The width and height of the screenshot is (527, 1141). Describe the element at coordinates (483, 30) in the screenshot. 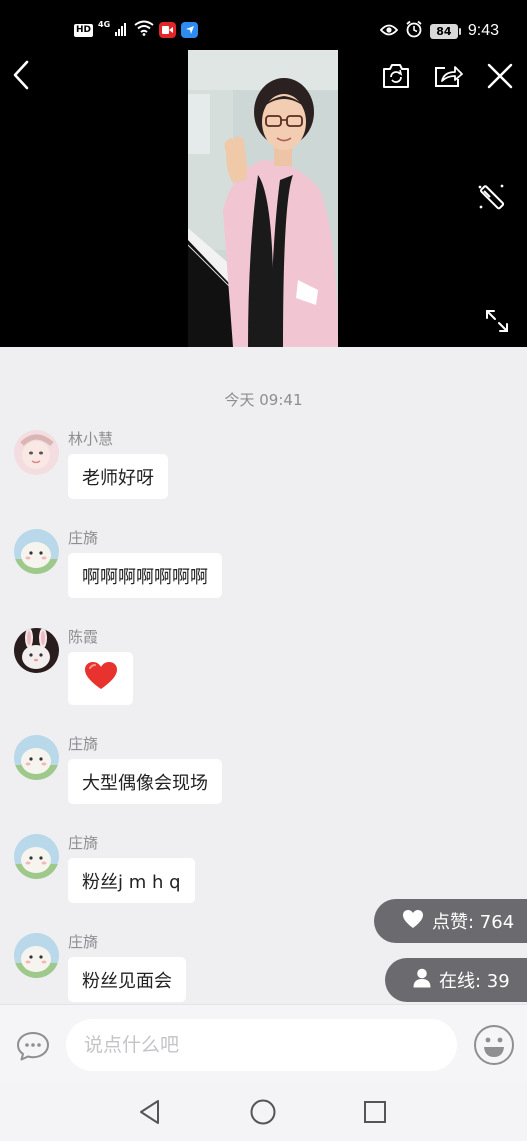

I see `clock: 9:43` at that location.